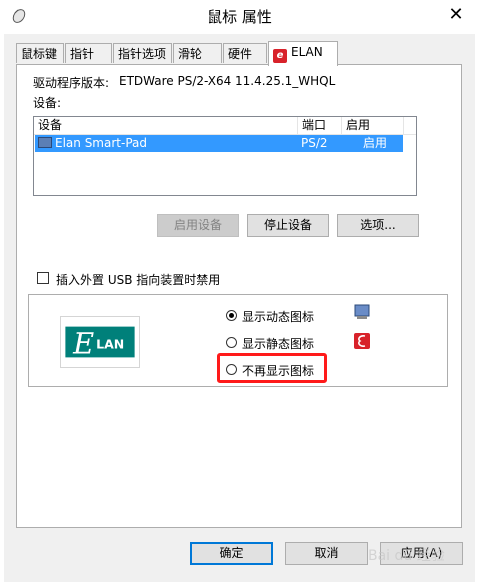 Image resolution: width=479 pixels, height=588 pixels. What do you see at coordinates (101, 143) in the screenshot?
I see `device-name: Elan Smart-Pad` at bounding box center [101, 143].